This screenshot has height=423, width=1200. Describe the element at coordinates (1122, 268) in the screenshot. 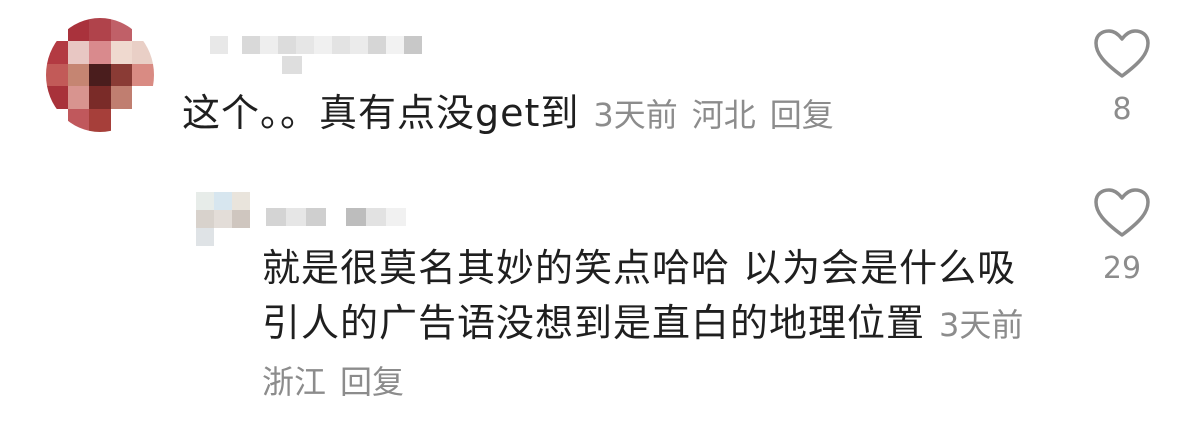

I see `like-count: 29` at that location.